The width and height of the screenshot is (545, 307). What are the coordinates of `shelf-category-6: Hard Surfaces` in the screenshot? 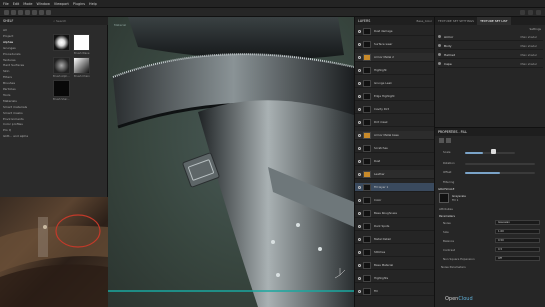 It's located at (13, 65).